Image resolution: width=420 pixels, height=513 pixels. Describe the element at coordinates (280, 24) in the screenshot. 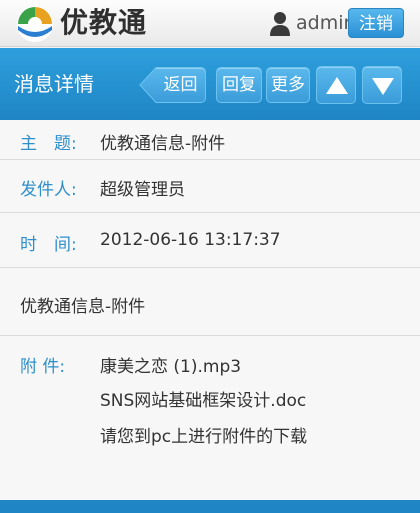

I see `user-icon` at that location.